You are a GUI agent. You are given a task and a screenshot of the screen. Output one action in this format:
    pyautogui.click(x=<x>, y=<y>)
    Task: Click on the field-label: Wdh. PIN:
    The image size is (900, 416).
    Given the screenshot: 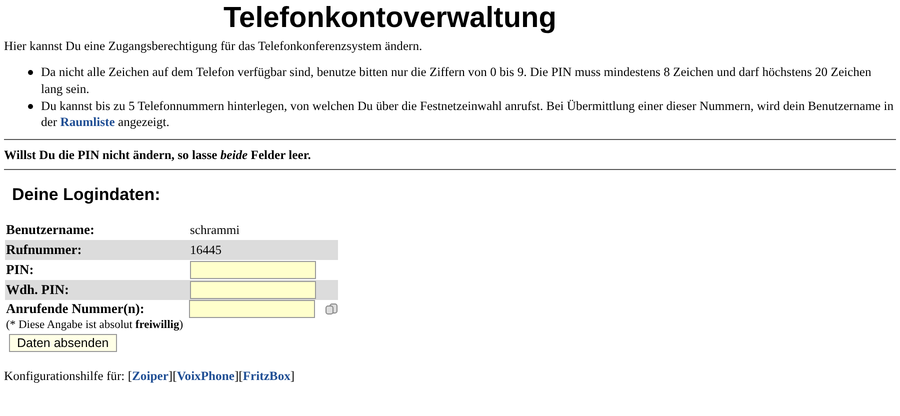 What is the action you would take?
    pyautogui.click(x=37, y=290)
    